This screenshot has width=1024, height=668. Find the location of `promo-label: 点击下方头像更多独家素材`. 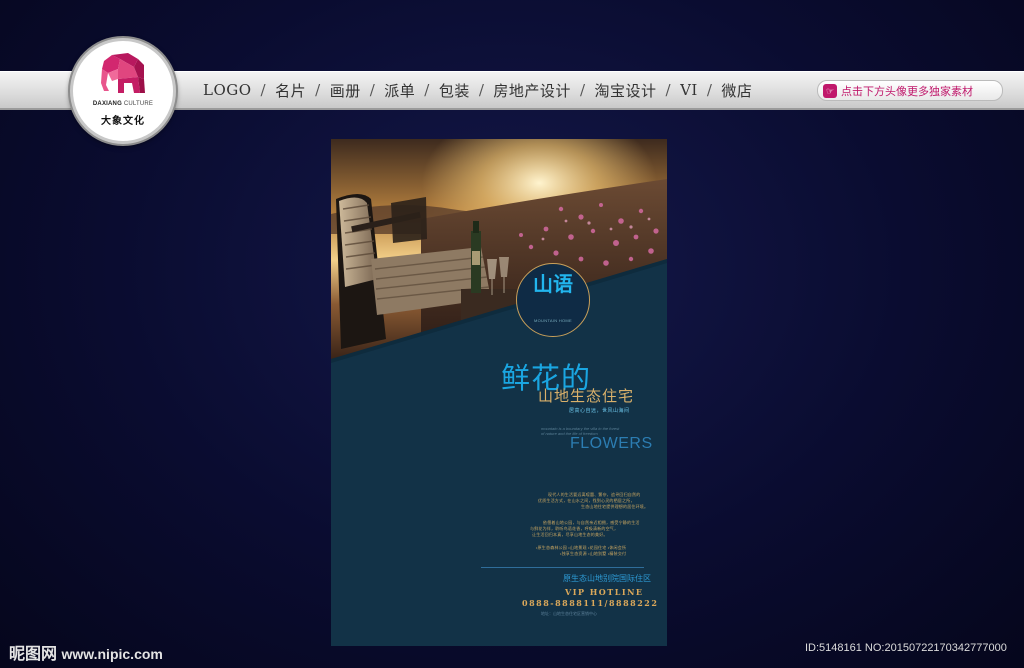

promo-label: 点击下方头像更多独家素材 is located at coordinates (907, 91).